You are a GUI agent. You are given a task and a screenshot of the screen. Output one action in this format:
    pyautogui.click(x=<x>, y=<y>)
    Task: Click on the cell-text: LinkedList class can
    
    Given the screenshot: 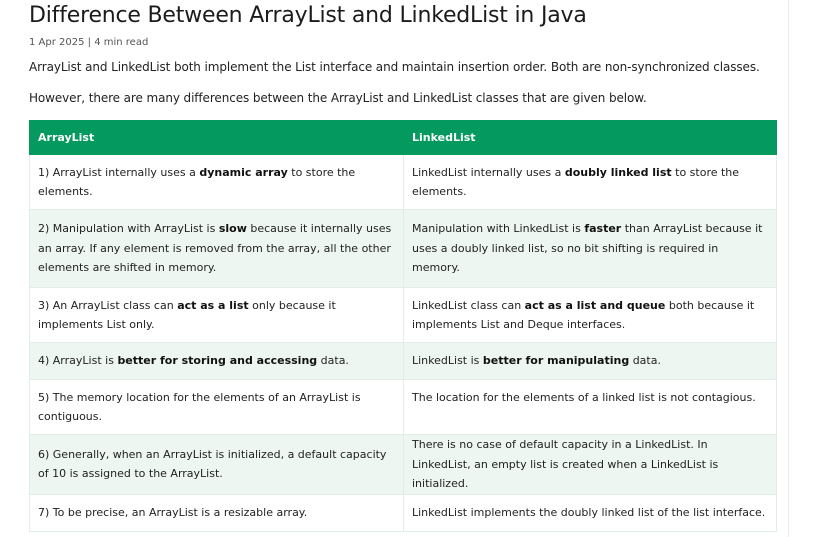 What is the action you would take?
    pyautogui.click(x=468, y=305)
    